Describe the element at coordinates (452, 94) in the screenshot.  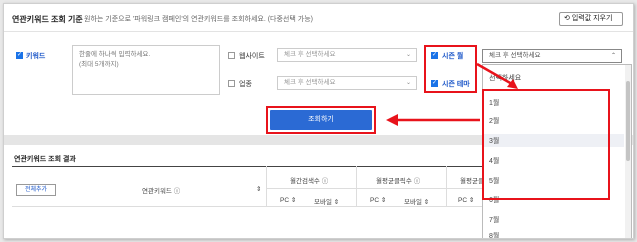
I see `annotation-arrows` at that location.